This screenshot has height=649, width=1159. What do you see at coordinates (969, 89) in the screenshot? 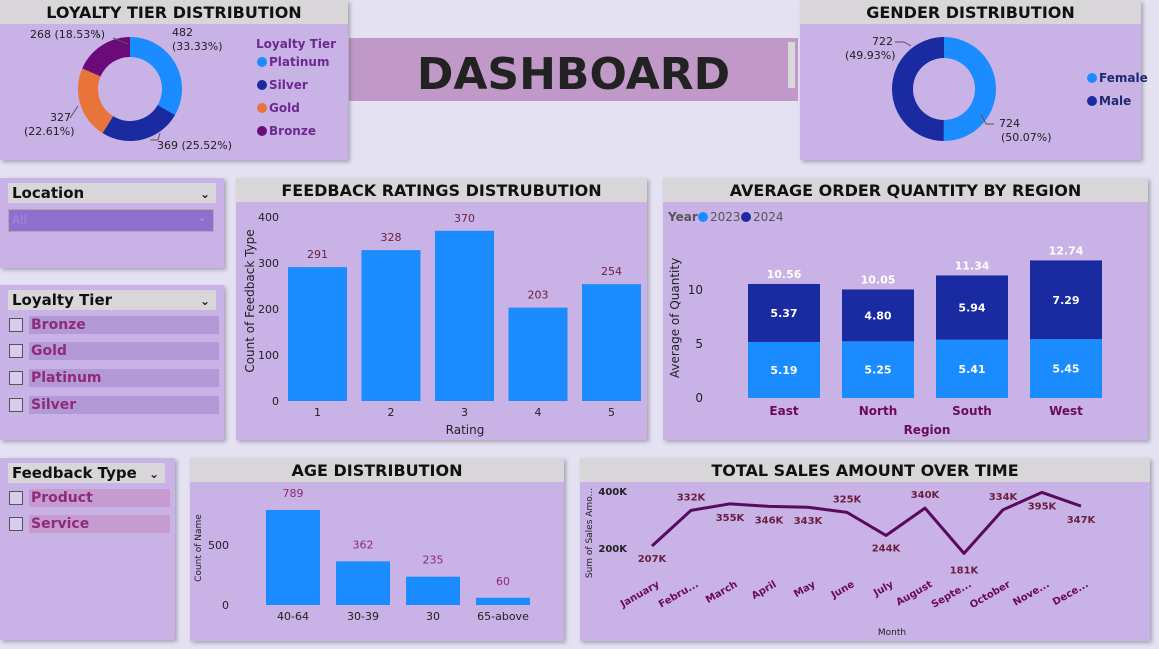
I see `gender-slice-female` at bounding box center [969, 89].